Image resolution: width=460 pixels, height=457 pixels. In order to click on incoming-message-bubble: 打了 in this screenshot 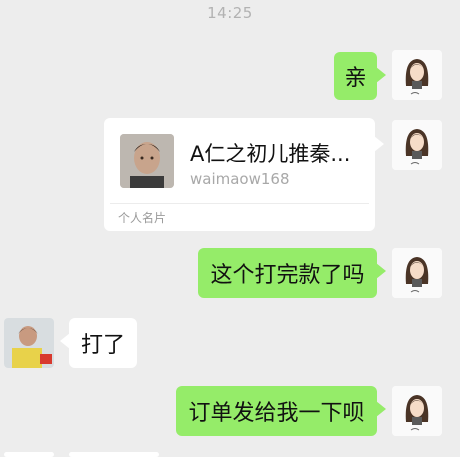, I will do `click(98, 343)`.